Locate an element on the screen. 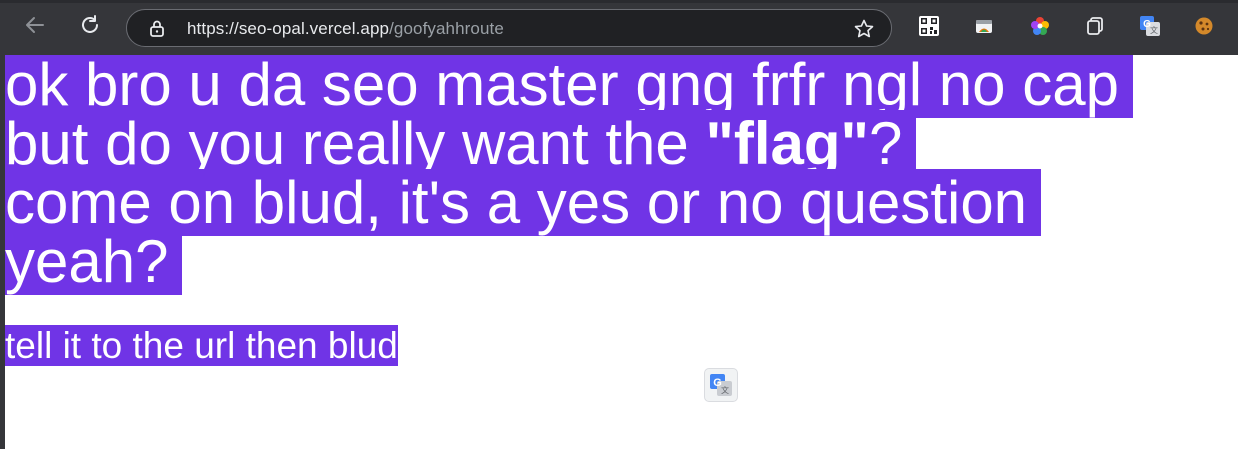 The width and height of the screenshot is (1238, 449). headline-text-2b: ? is located at coordinates (886, 143).